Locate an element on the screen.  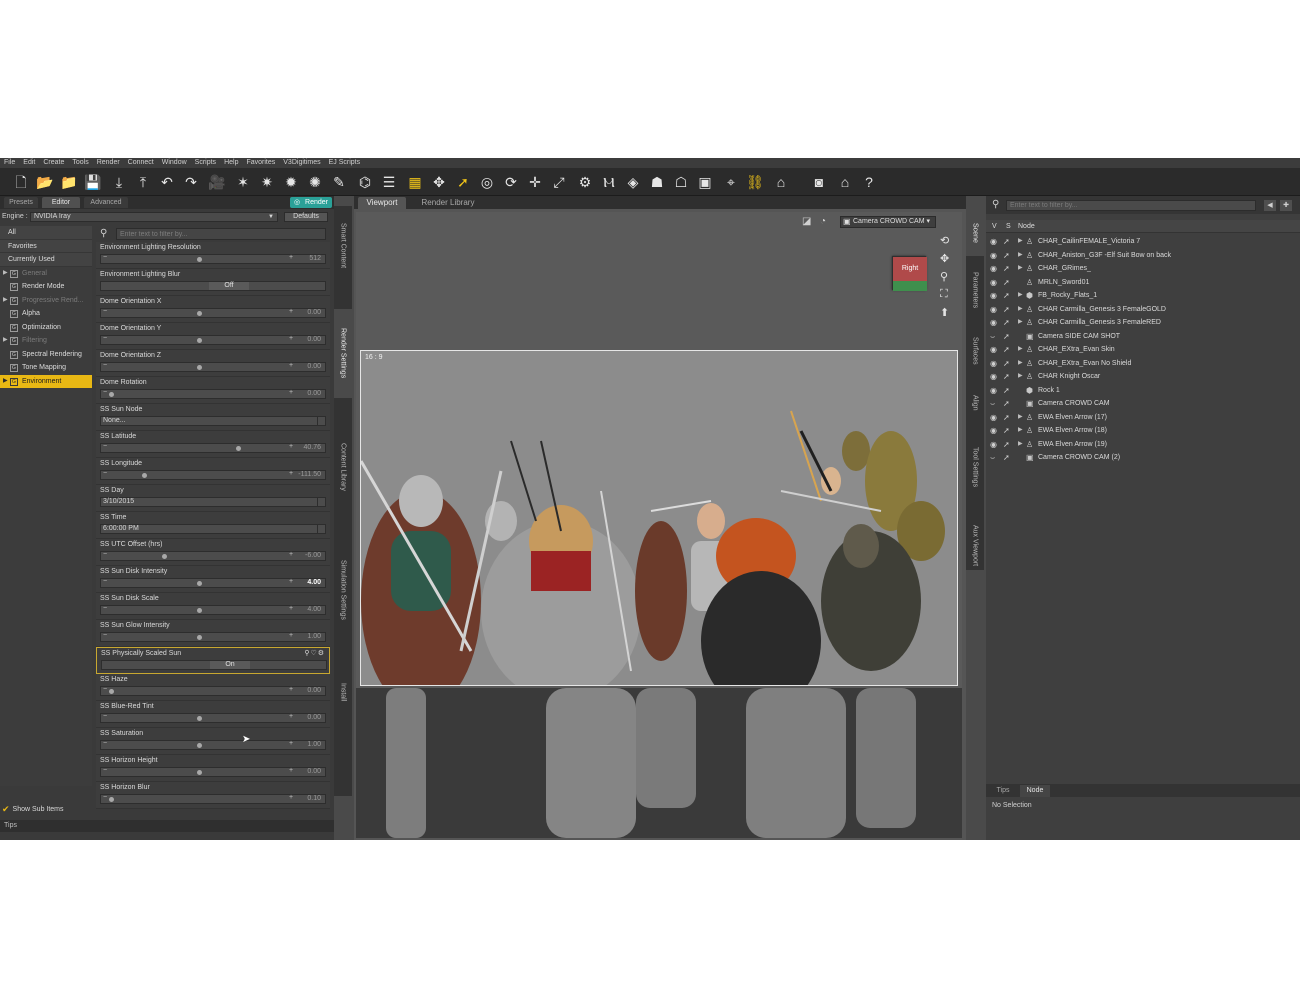
screenshot-icon: ◙ is located at coordinates (819, 182).